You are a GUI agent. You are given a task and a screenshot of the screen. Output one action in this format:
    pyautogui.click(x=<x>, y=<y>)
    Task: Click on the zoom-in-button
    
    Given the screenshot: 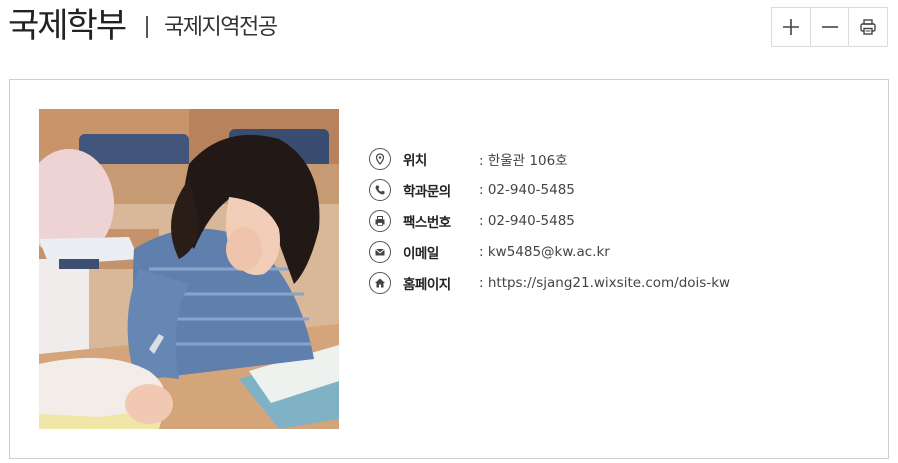 What is the action you would take?
    pyautogui.click(x=791, y=27)
    